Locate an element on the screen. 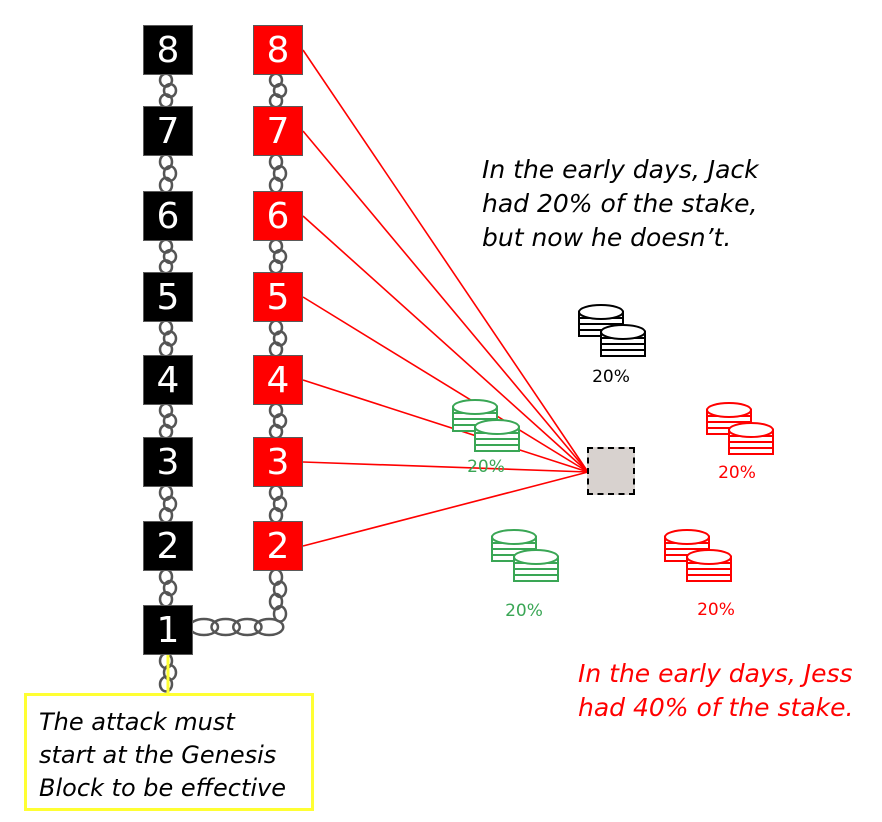  honest-block: 8 is located at coordinates (168, 50).